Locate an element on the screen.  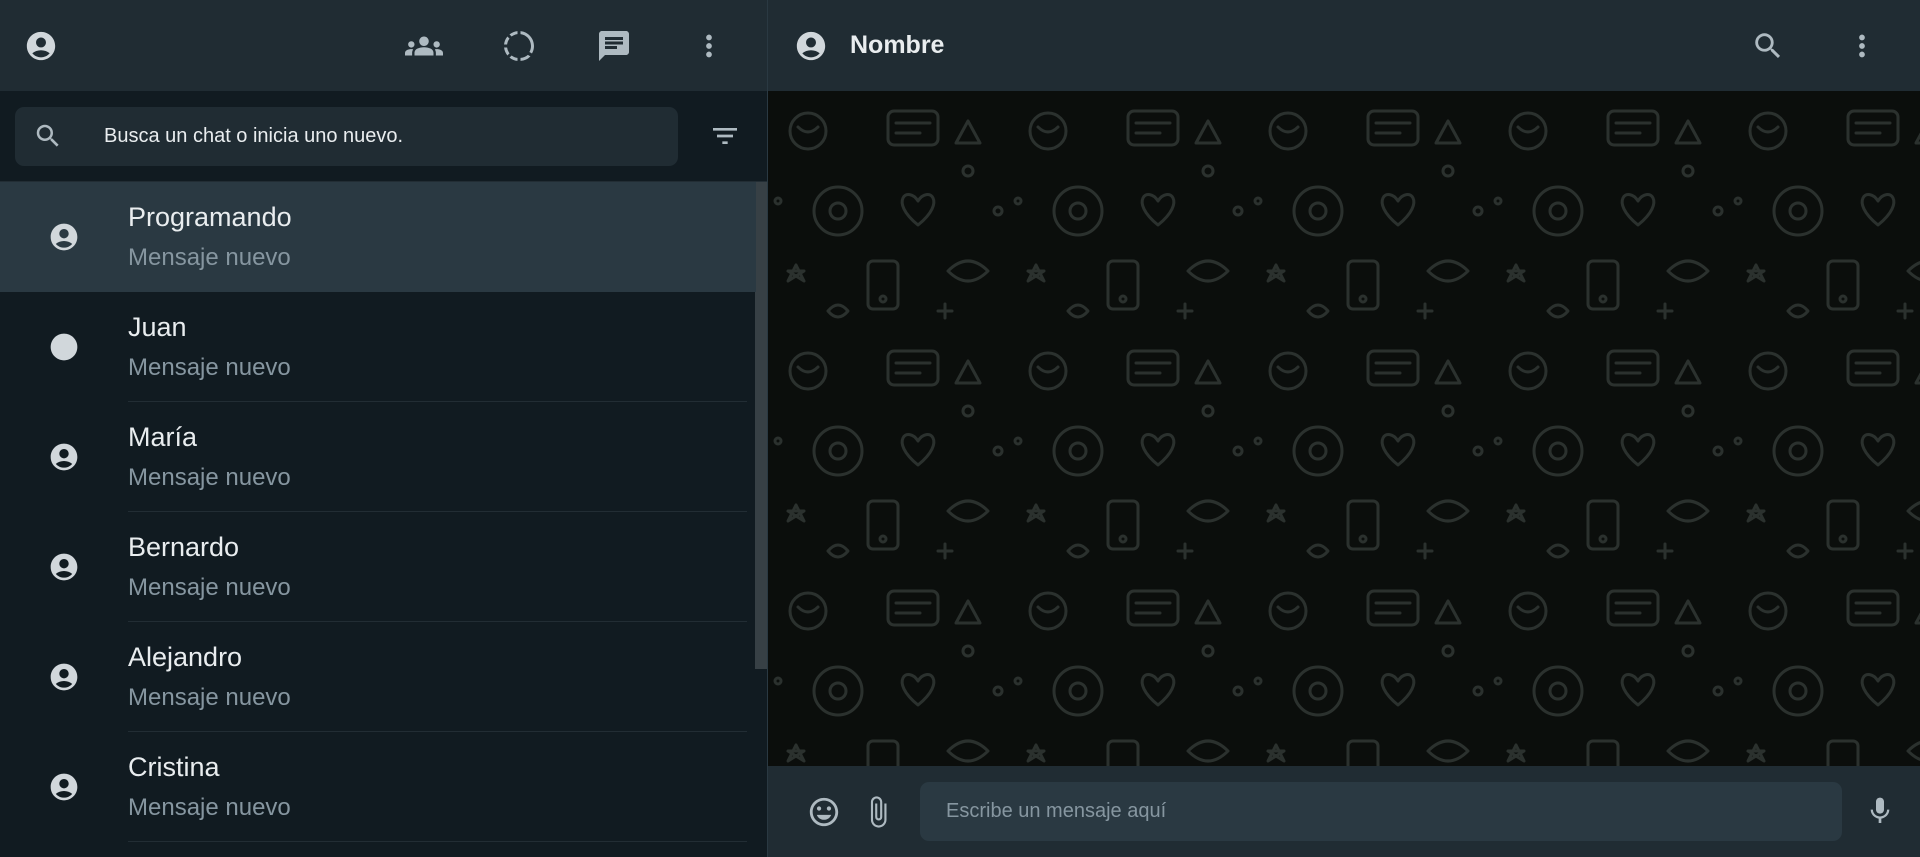
chat-name: Alejandro is located at coordinates (185, 656).